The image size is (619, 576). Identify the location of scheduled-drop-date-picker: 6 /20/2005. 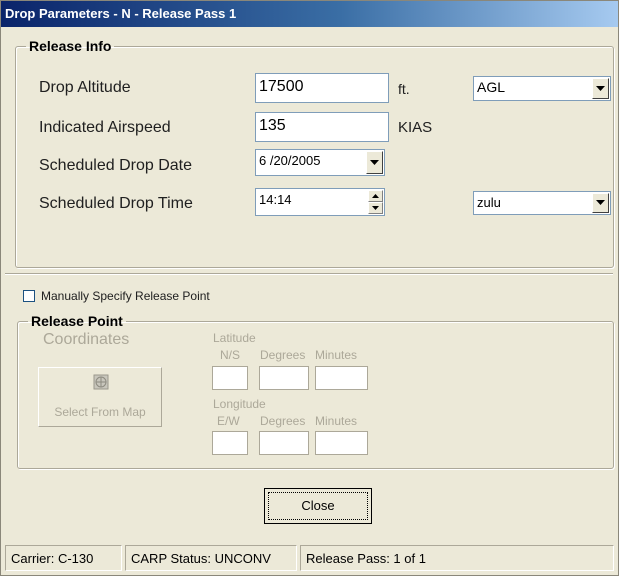
(320, 162).